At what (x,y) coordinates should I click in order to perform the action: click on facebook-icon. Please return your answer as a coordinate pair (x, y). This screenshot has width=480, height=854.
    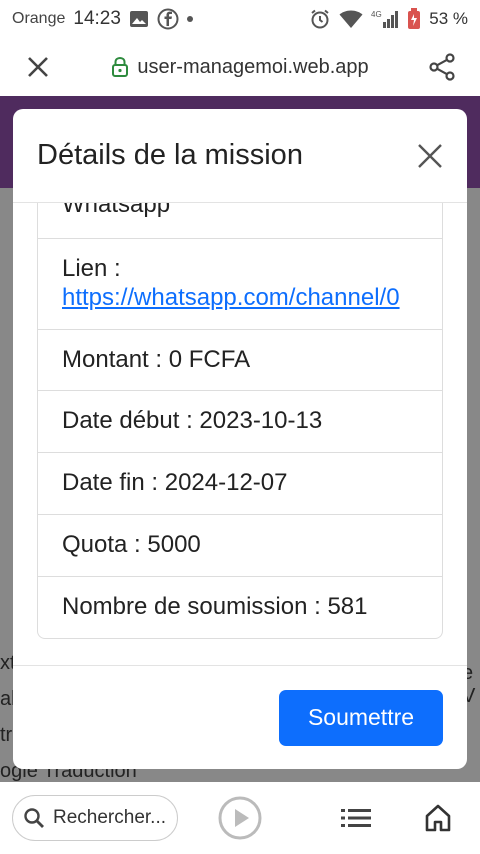
    Looking at the image, I should click on (168, 19).